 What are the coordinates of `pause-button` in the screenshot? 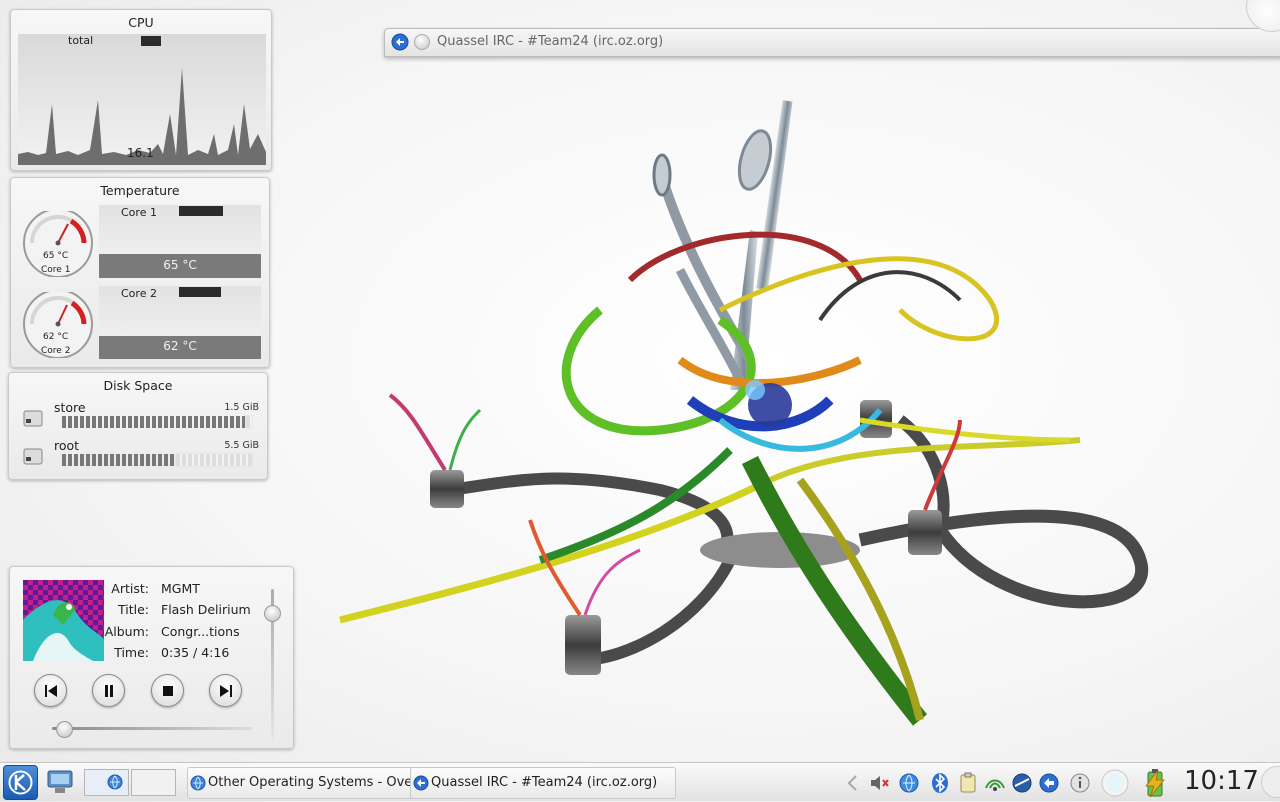 It's located at (108, 690).